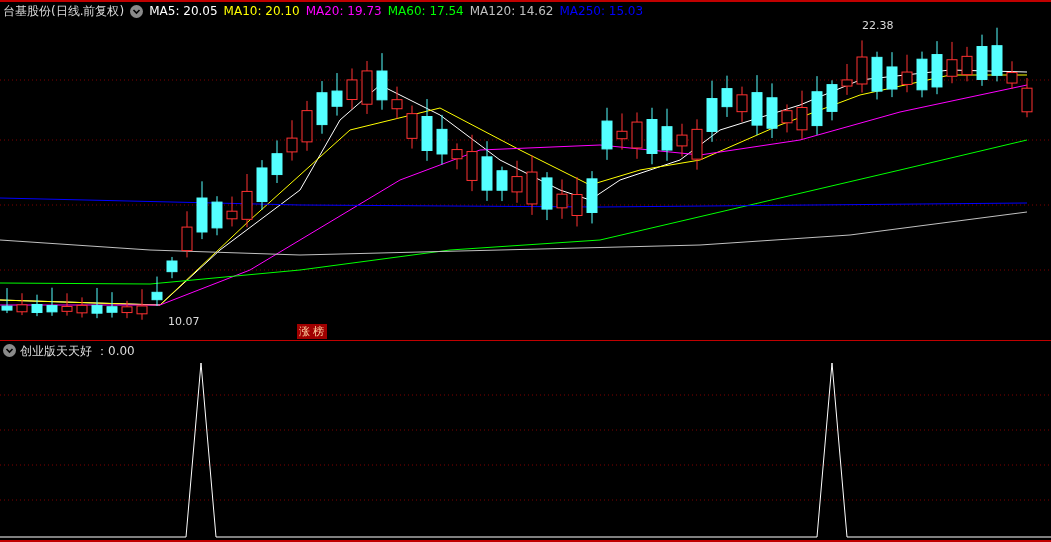 This screenshot has height=542, width=1051. I want to click on moving-average-label: MA60: 17.54, so click(425, 11).